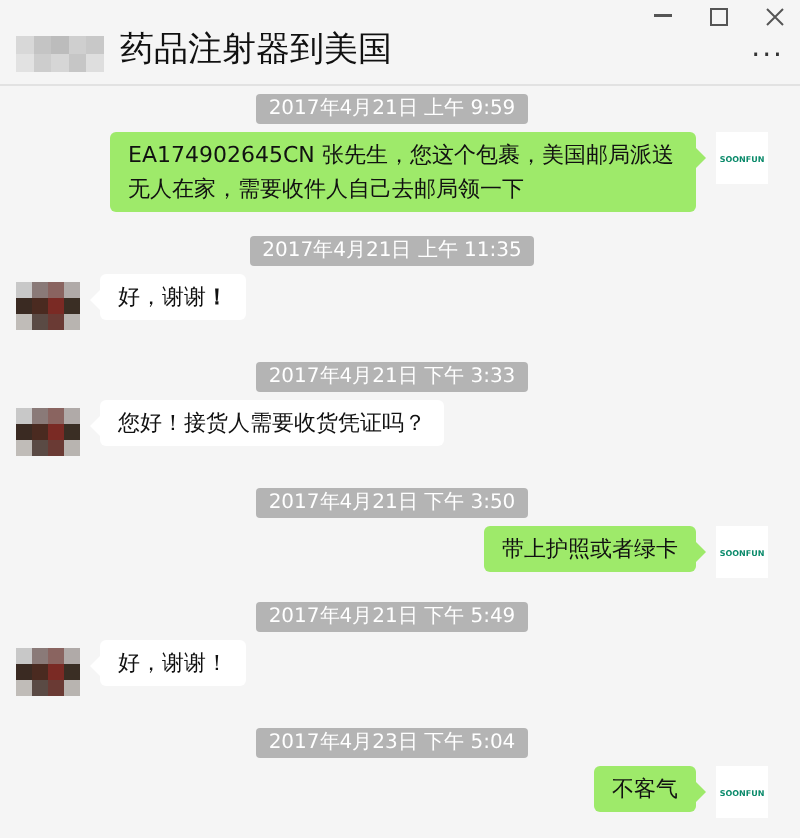 The image size is (800, 838). What do you see at coordinates (718, 16) in the screenshot?
I see `maximize-icon` at bounding box center [718, 16].